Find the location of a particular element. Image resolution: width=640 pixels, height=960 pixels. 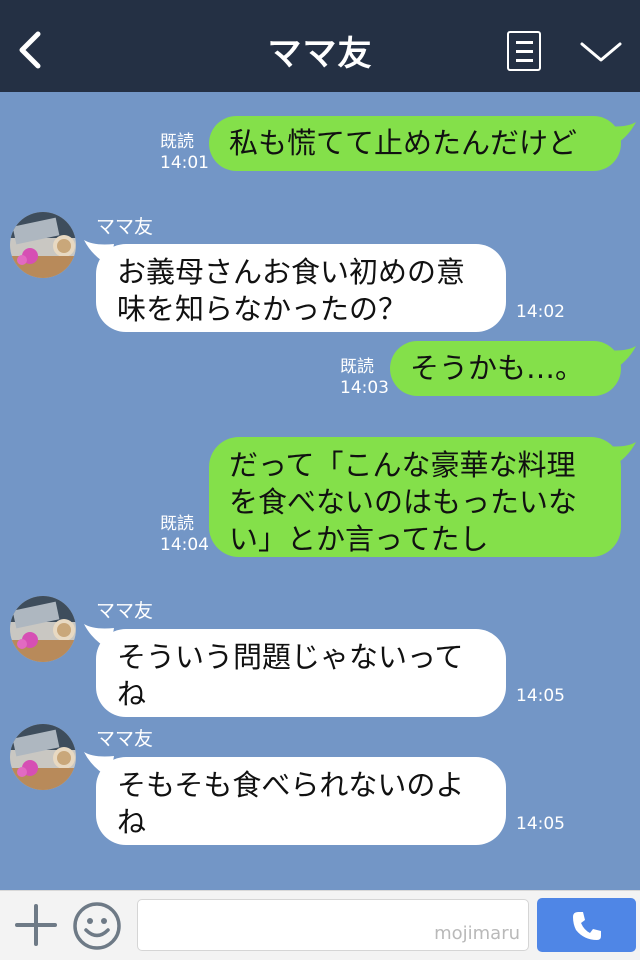

outgoing-message: そうかも…。 is located at coordinates (505, 368).